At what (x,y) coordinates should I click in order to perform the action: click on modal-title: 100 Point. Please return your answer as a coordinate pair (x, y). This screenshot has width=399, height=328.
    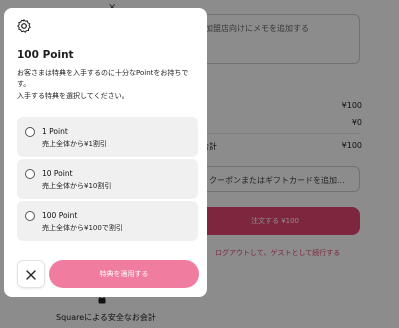
    Looking at the image, I should click on (45, 55).